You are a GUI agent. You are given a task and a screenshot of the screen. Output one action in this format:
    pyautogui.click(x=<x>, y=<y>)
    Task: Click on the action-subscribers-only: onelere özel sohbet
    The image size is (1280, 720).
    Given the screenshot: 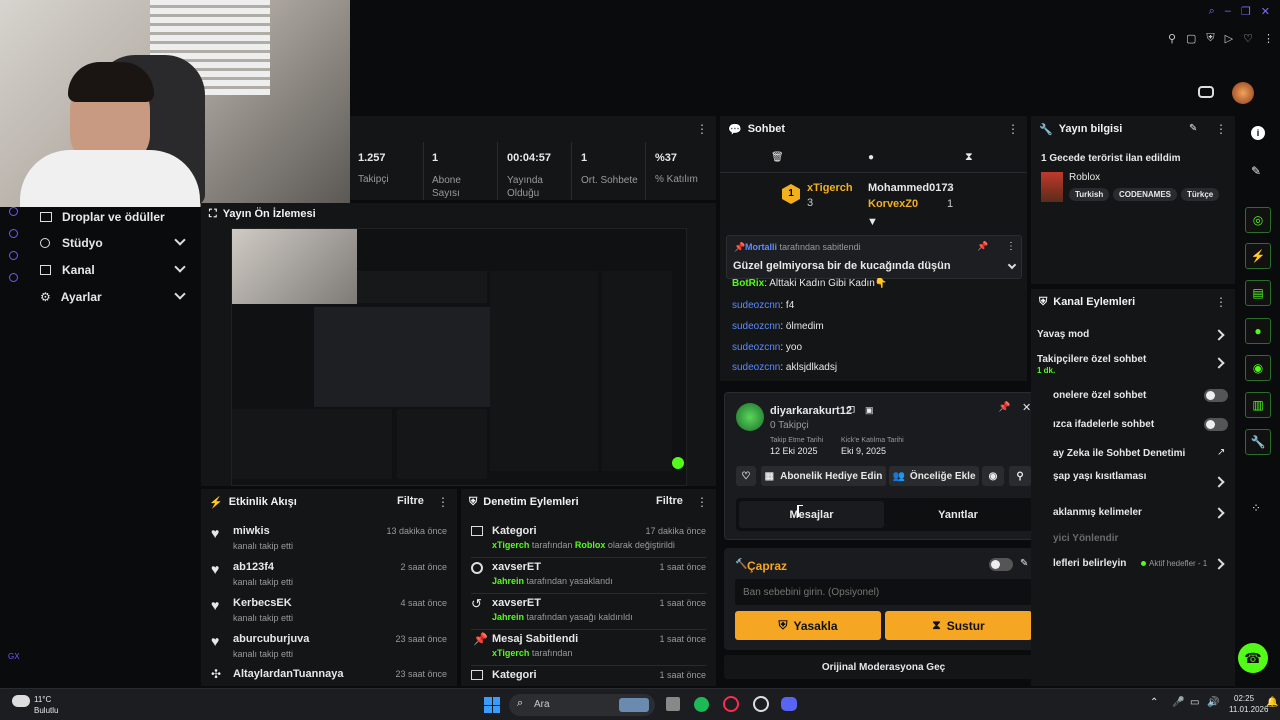 What is the action you would take?
    pyautogui.click(x=1133, y=396)
    